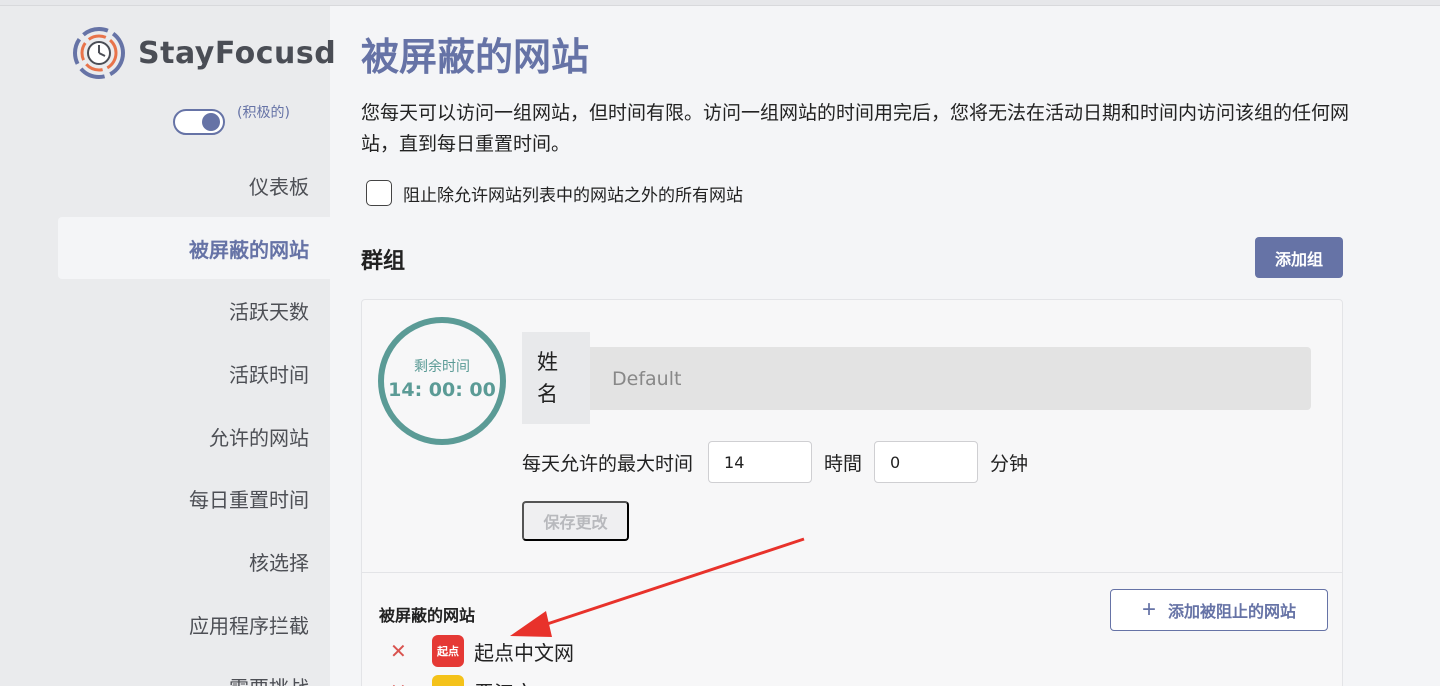  Describe the element at coordinates (852, 572) in the screenshot. I see `section-divider` at that location.